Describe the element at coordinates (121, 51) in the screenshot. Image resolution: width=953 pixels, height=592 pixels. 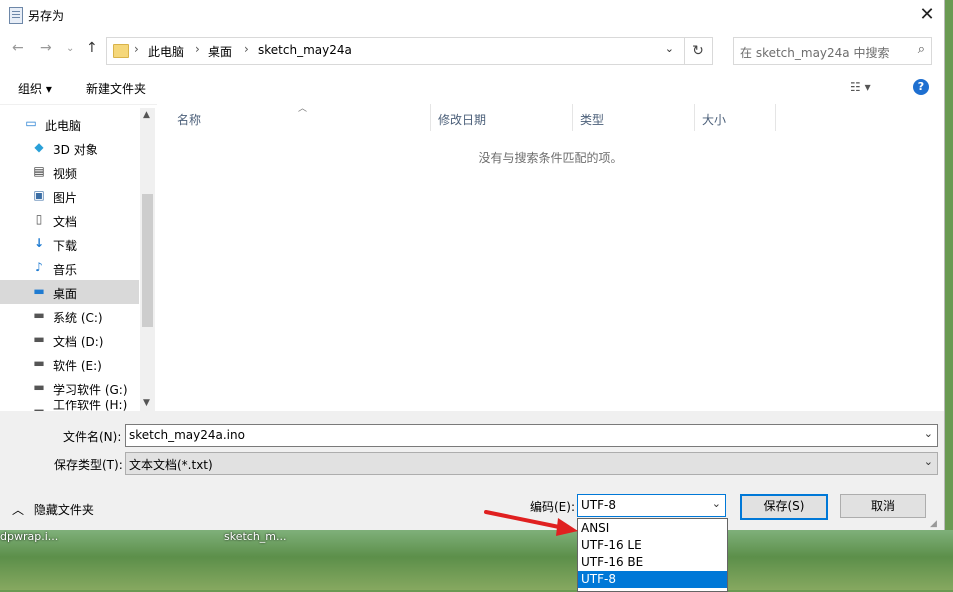
I see `folder-icon` at that location.